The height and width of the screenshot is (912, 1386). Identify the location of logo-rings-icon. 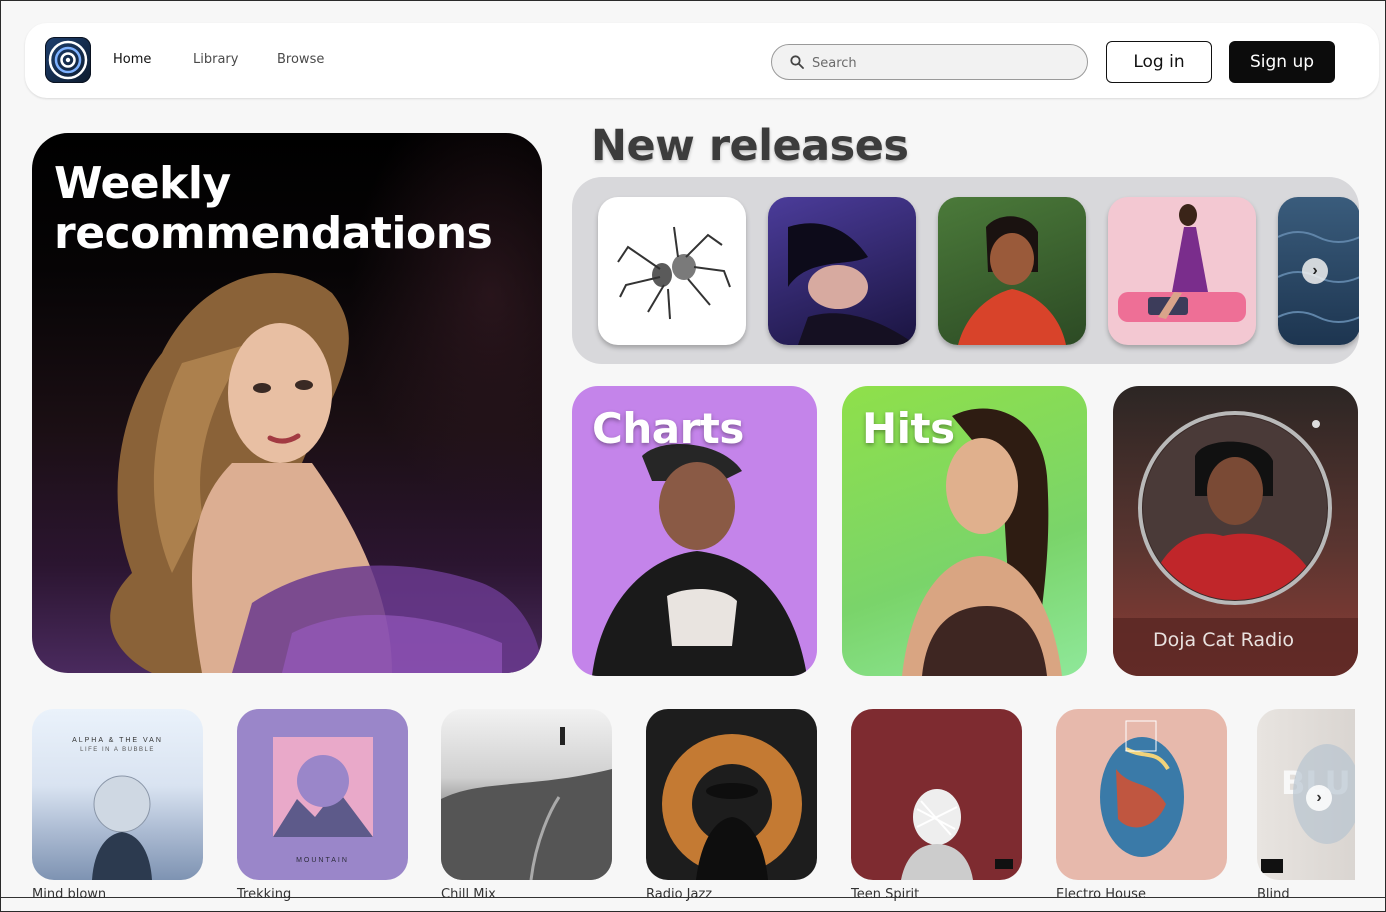
(68, 60).